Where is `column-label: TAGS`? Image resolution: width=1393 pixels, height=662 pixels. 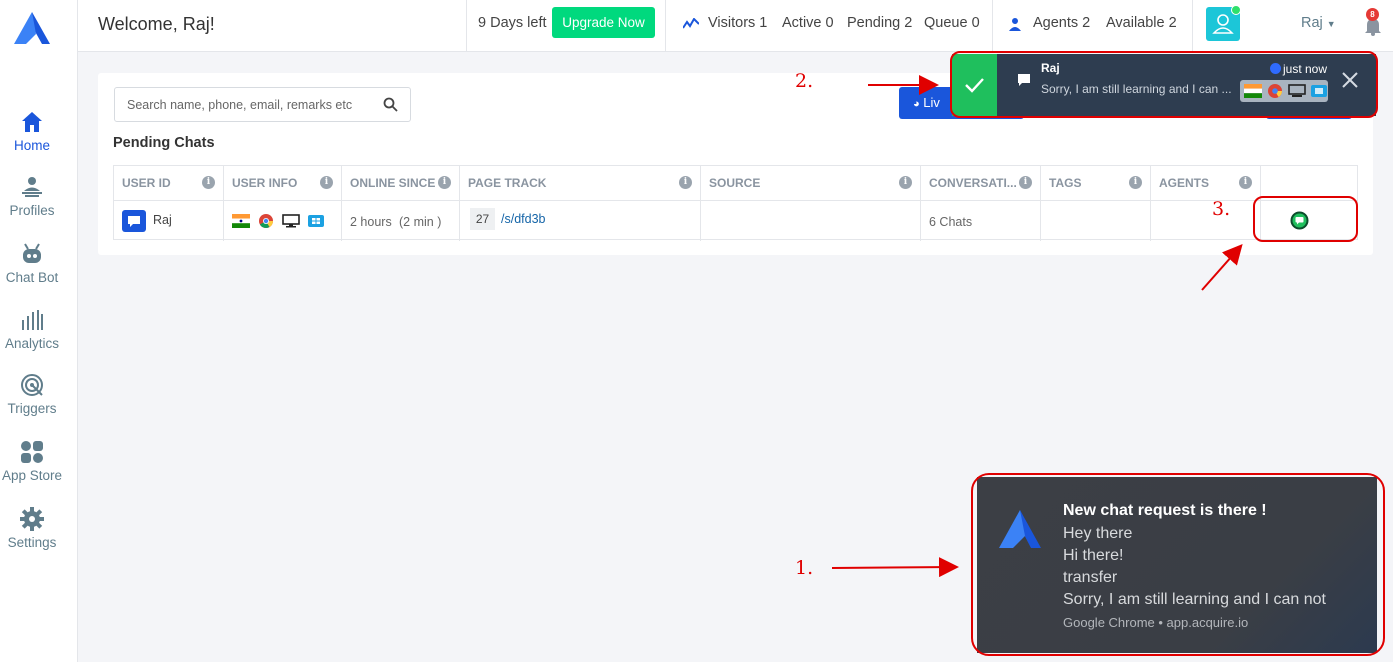 column-label: TAGS is located at coordinates (1065, 183).